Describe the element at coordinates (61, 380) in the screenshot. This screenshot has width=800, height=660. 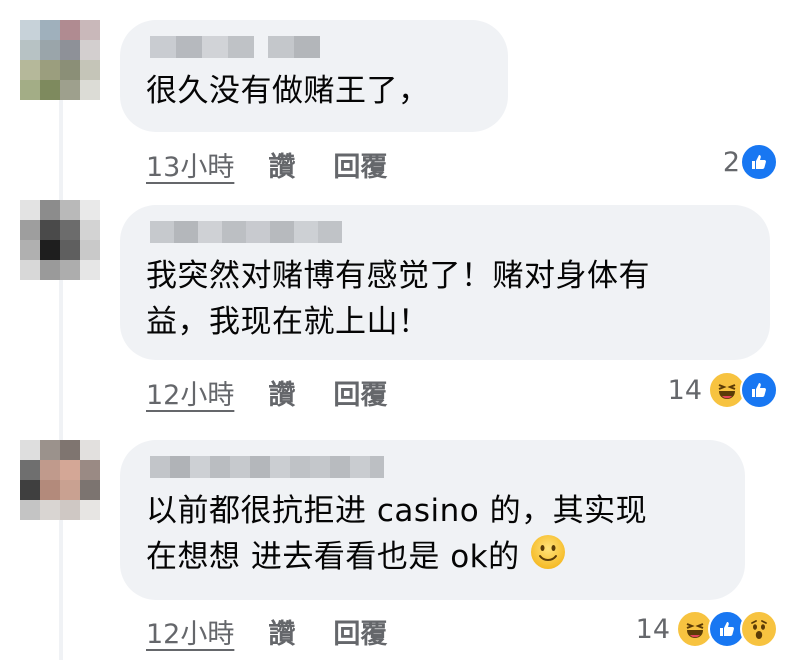
I see `thread-line` at that location.